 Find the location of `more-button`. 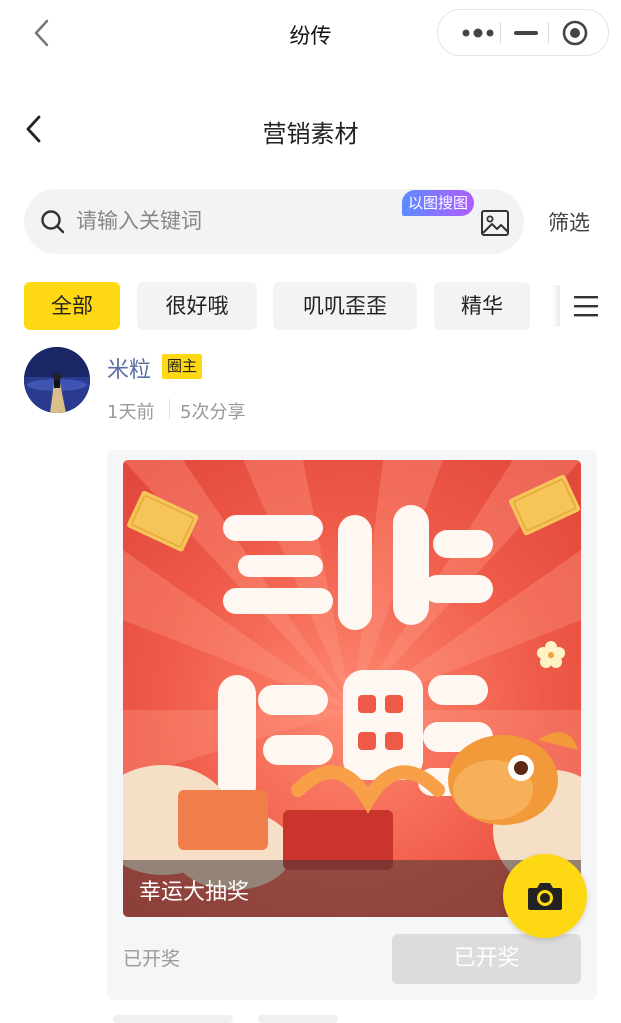

more-button is located at coordinates (478, 33).